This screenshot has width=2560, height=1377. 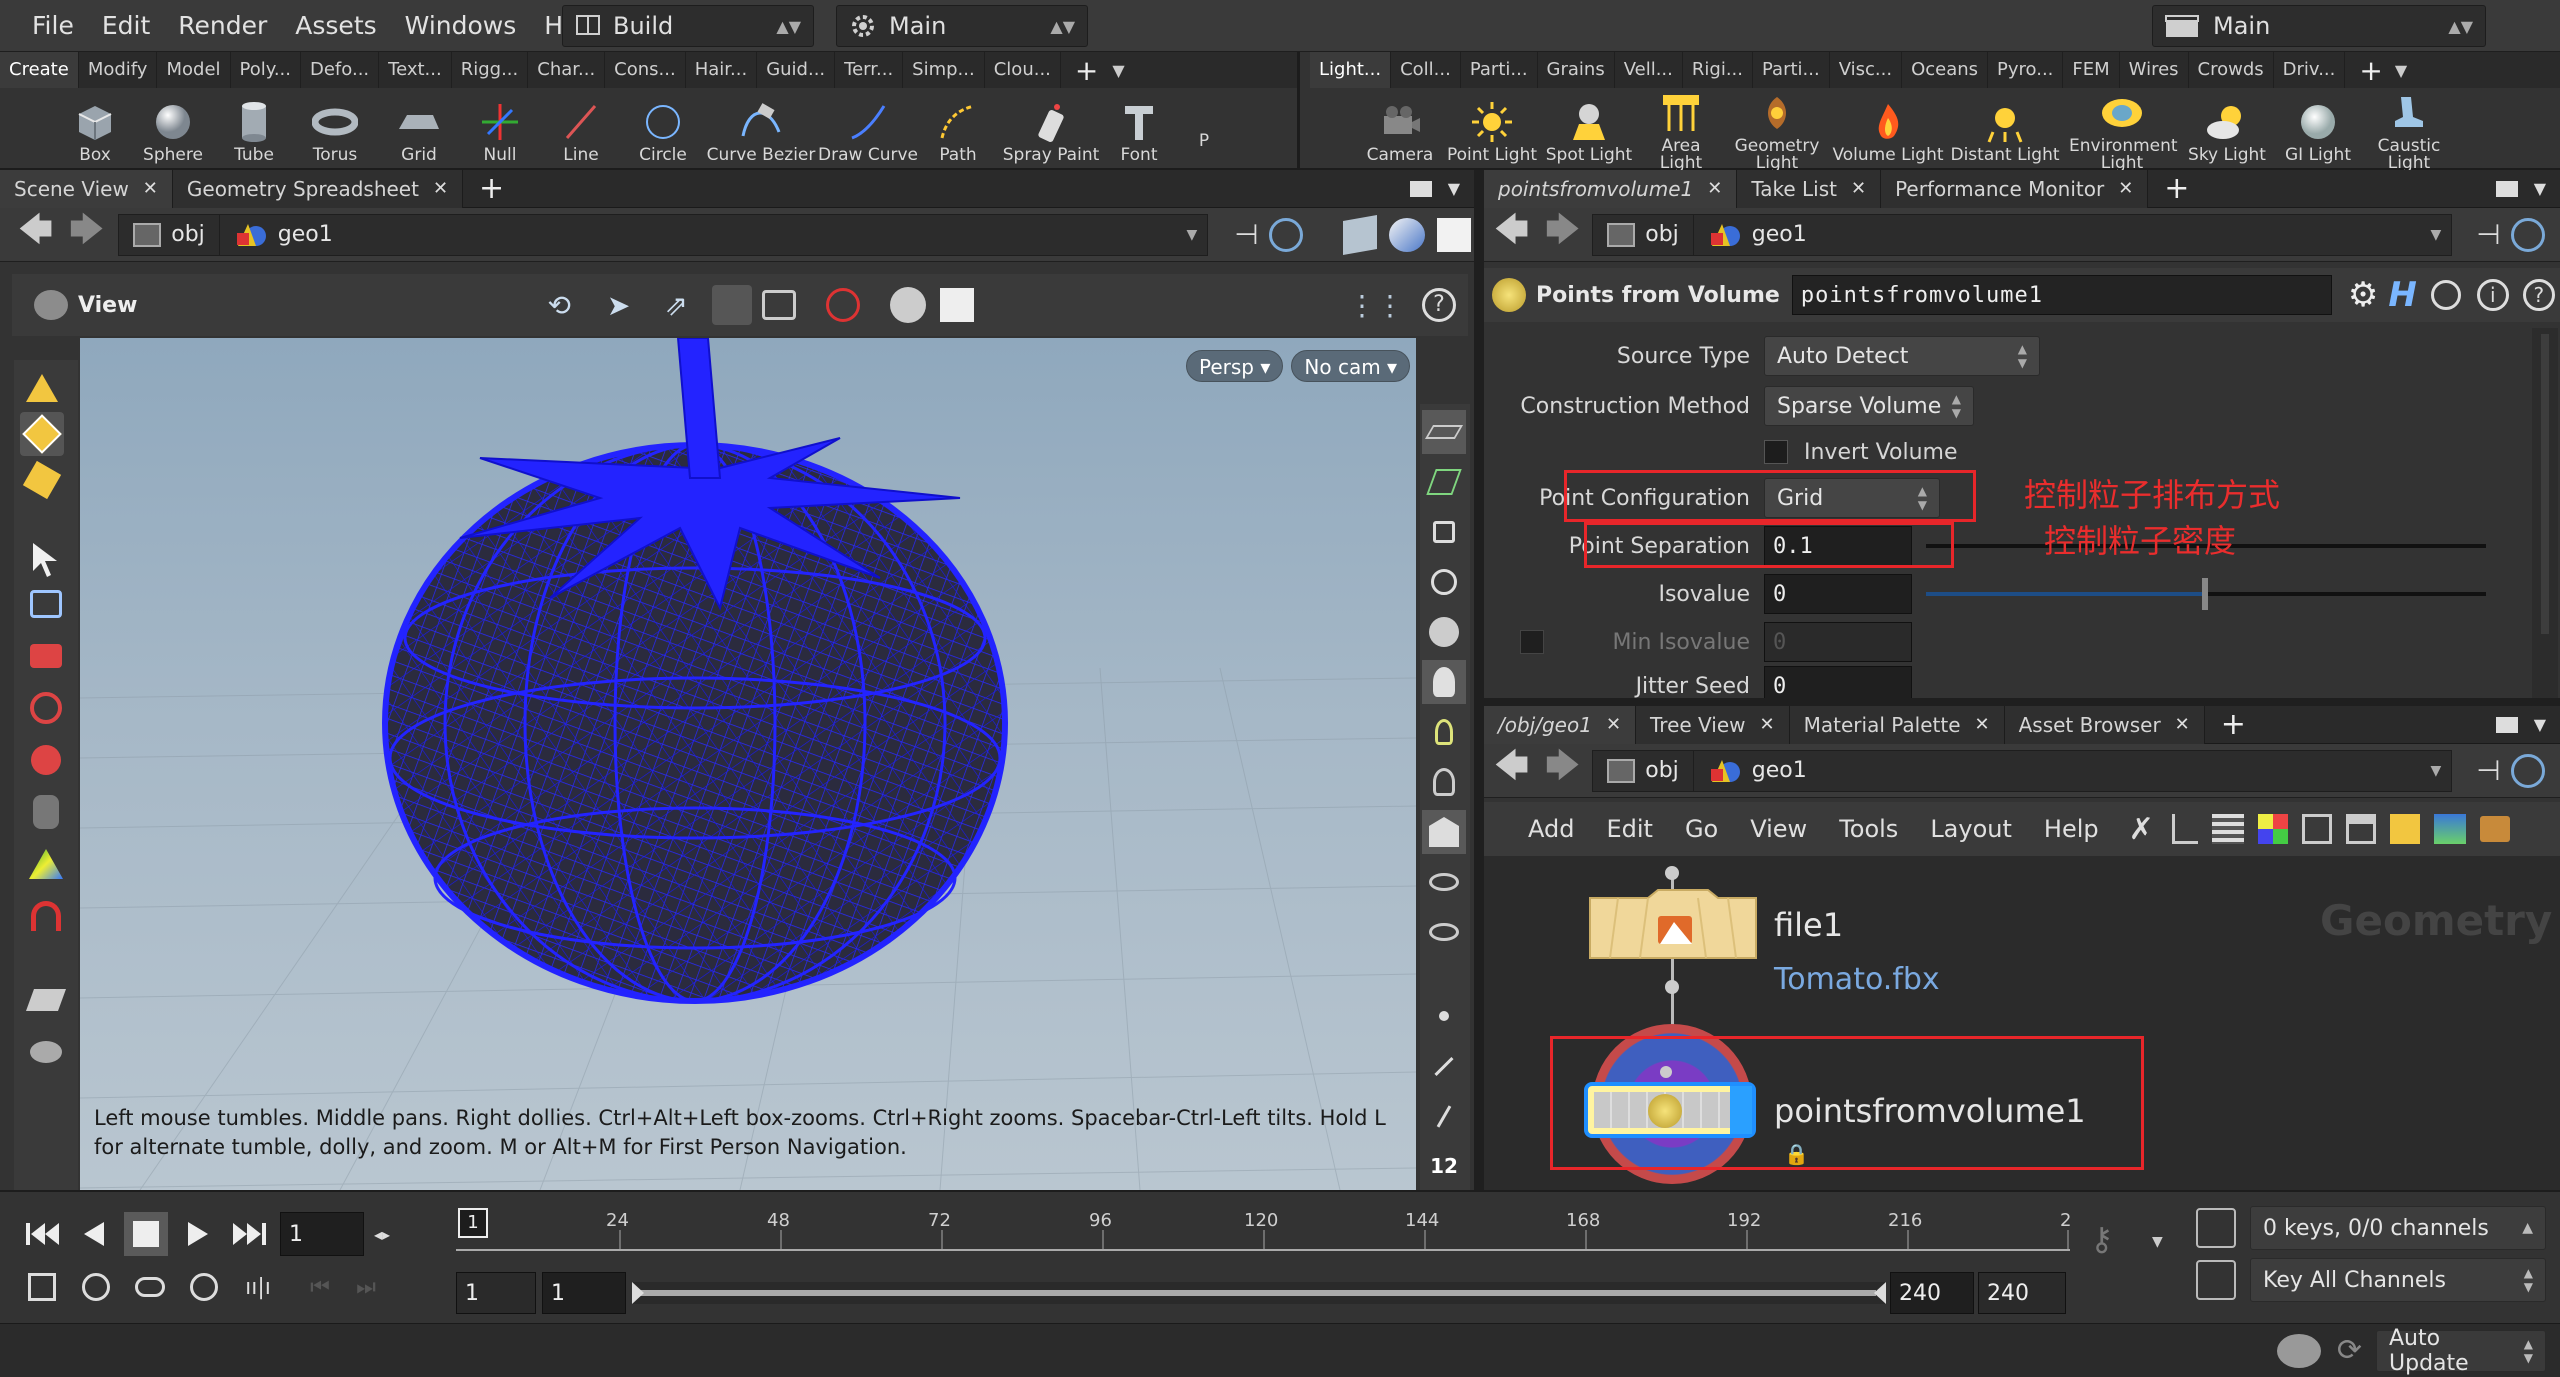 What do you see at coordinates (46, 1000) in the screenshot?
I see `paint-tool-icon` at bounding box center [46, 1000].